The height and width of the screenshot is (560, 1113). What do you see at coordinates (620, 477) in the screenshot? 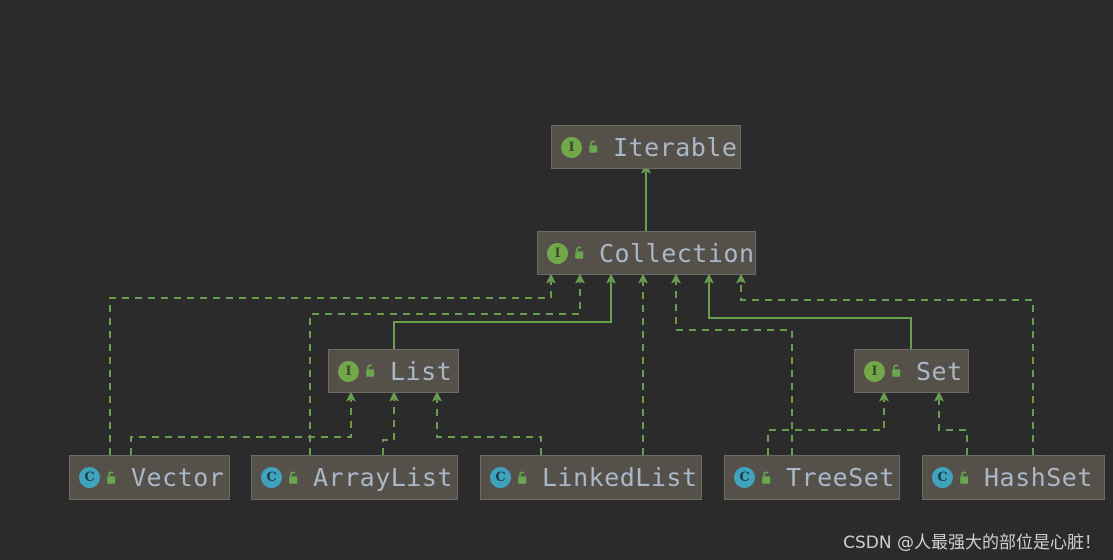
I see `node-label: LinkedList` at bounding box center [620, 477].